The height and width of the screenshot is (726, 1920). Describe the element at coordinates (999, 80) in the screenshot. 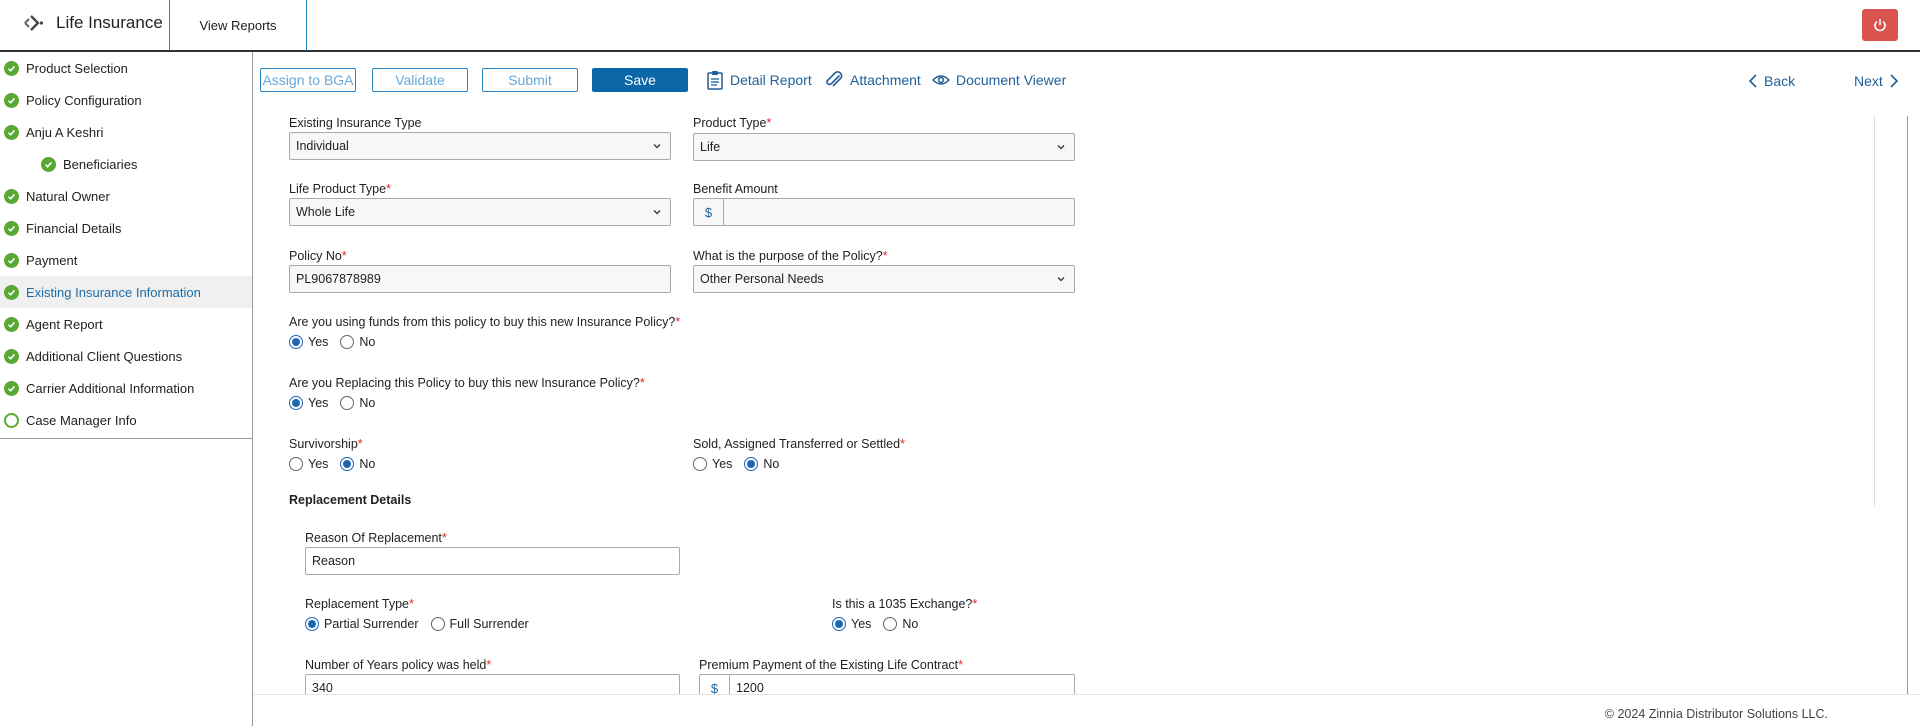

I see `document-viewer-link: Document Viewer` at that location.